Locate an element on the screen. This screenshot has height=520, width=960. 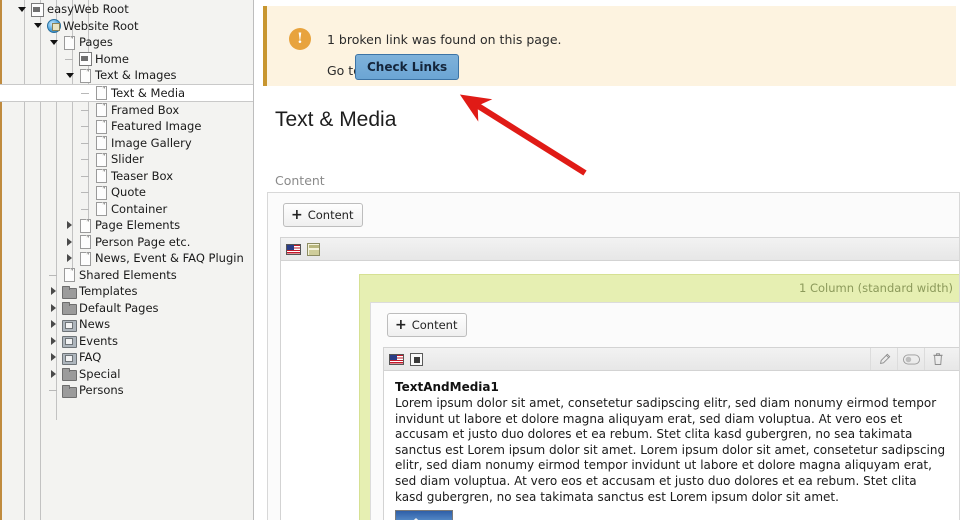
tree-item-page-elements: Page Elements is located at coordinates (126, 225).